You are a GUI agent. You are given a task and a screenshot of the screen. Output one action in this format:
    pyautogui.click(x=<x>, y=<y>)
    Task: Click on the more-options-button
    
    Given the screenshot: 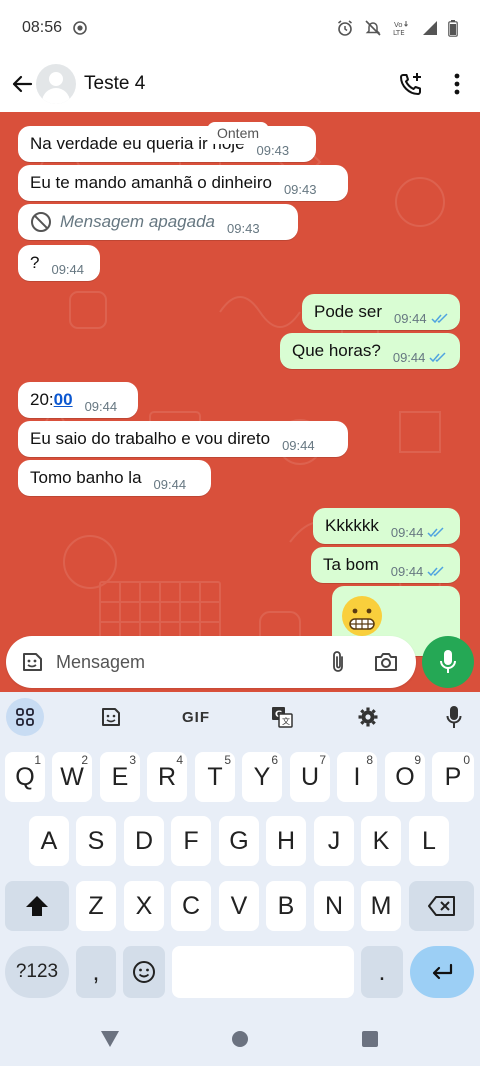 What is the action you would take?
    pyautogui.click(x=457, y=84)
    